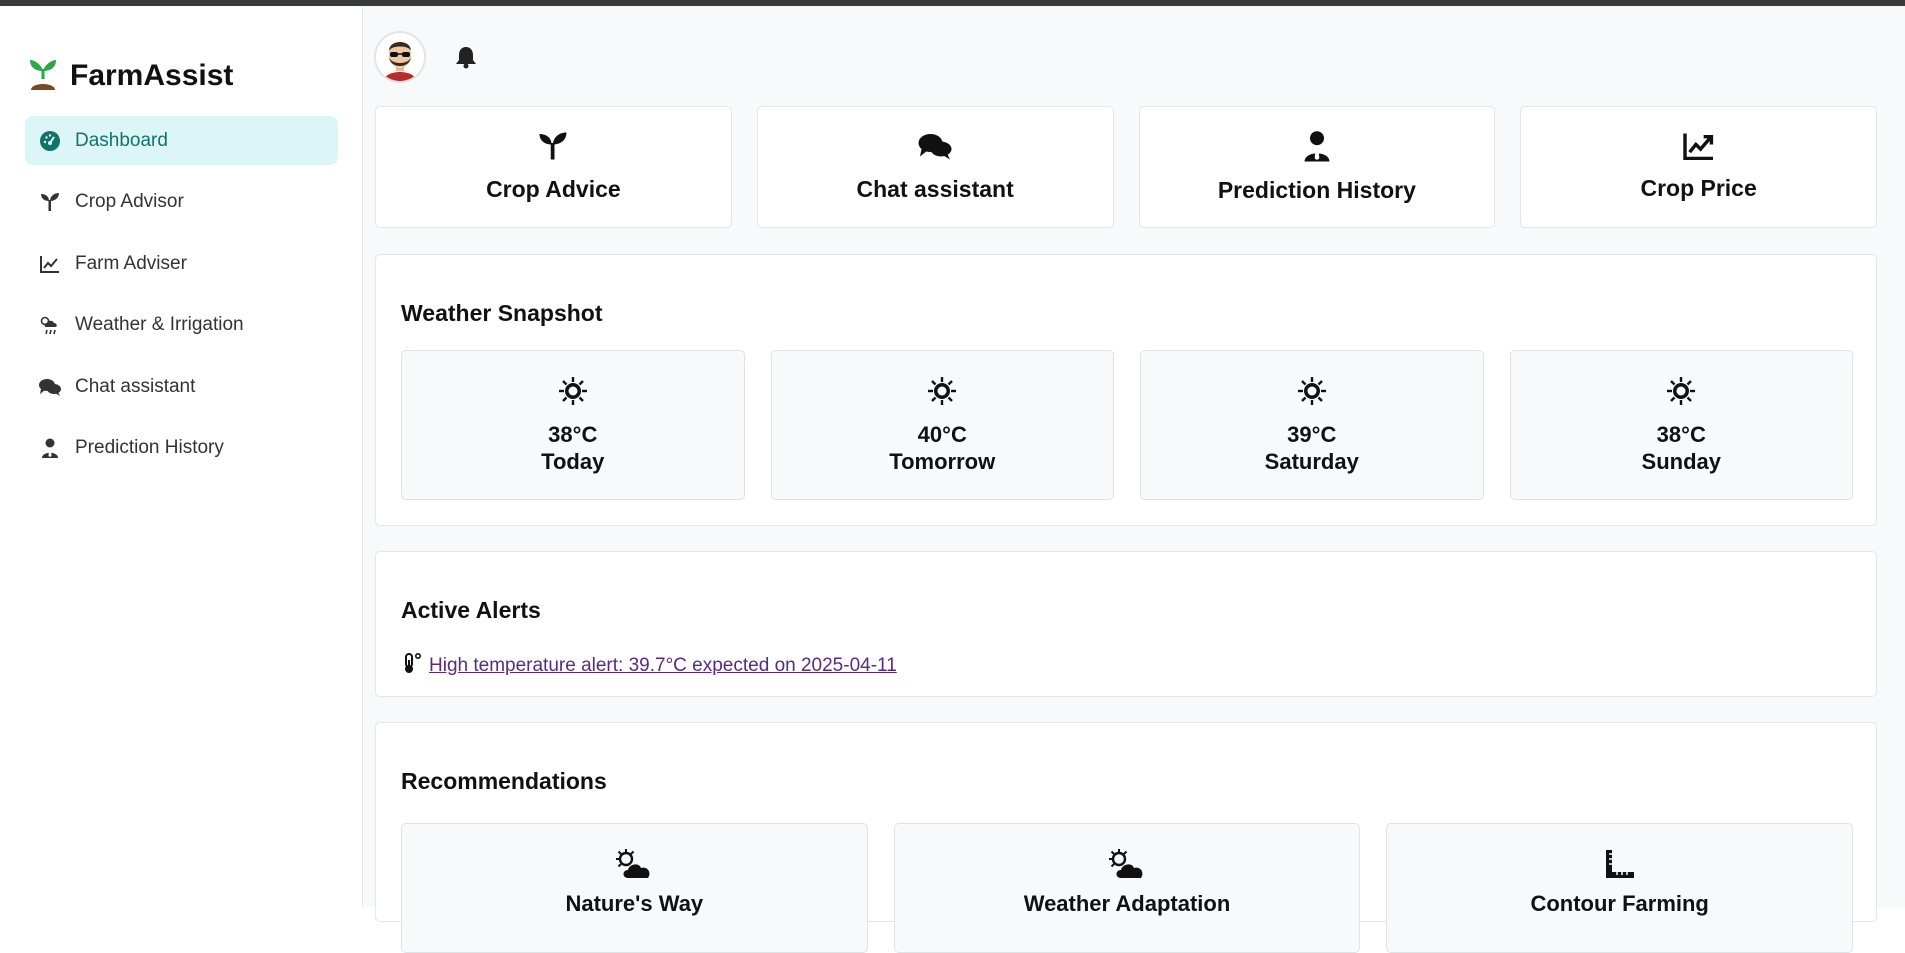 The height and width of the screenshot is (953, 1905). I want to click on quick-card-label: Prediction History, so click(1316, 190).